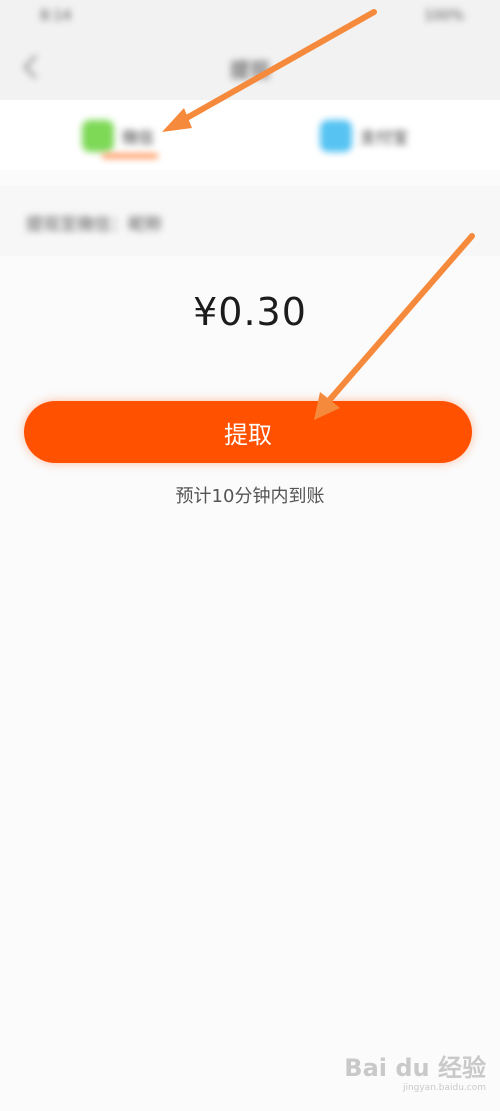 This screenshot has height=1111, width=500. What do you see at coordinates (248, 432) in the screenshot?
I see `withdraw-button: 提取` at bounding box center [248, 432].